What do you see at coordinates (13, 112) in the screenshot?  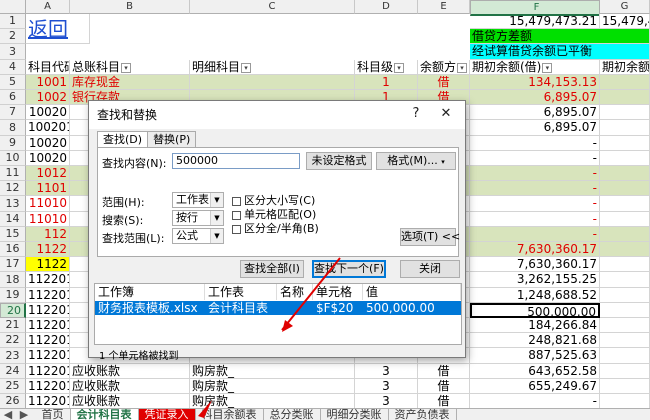 I see `row-header: 7` at bounding box center [13, 112].